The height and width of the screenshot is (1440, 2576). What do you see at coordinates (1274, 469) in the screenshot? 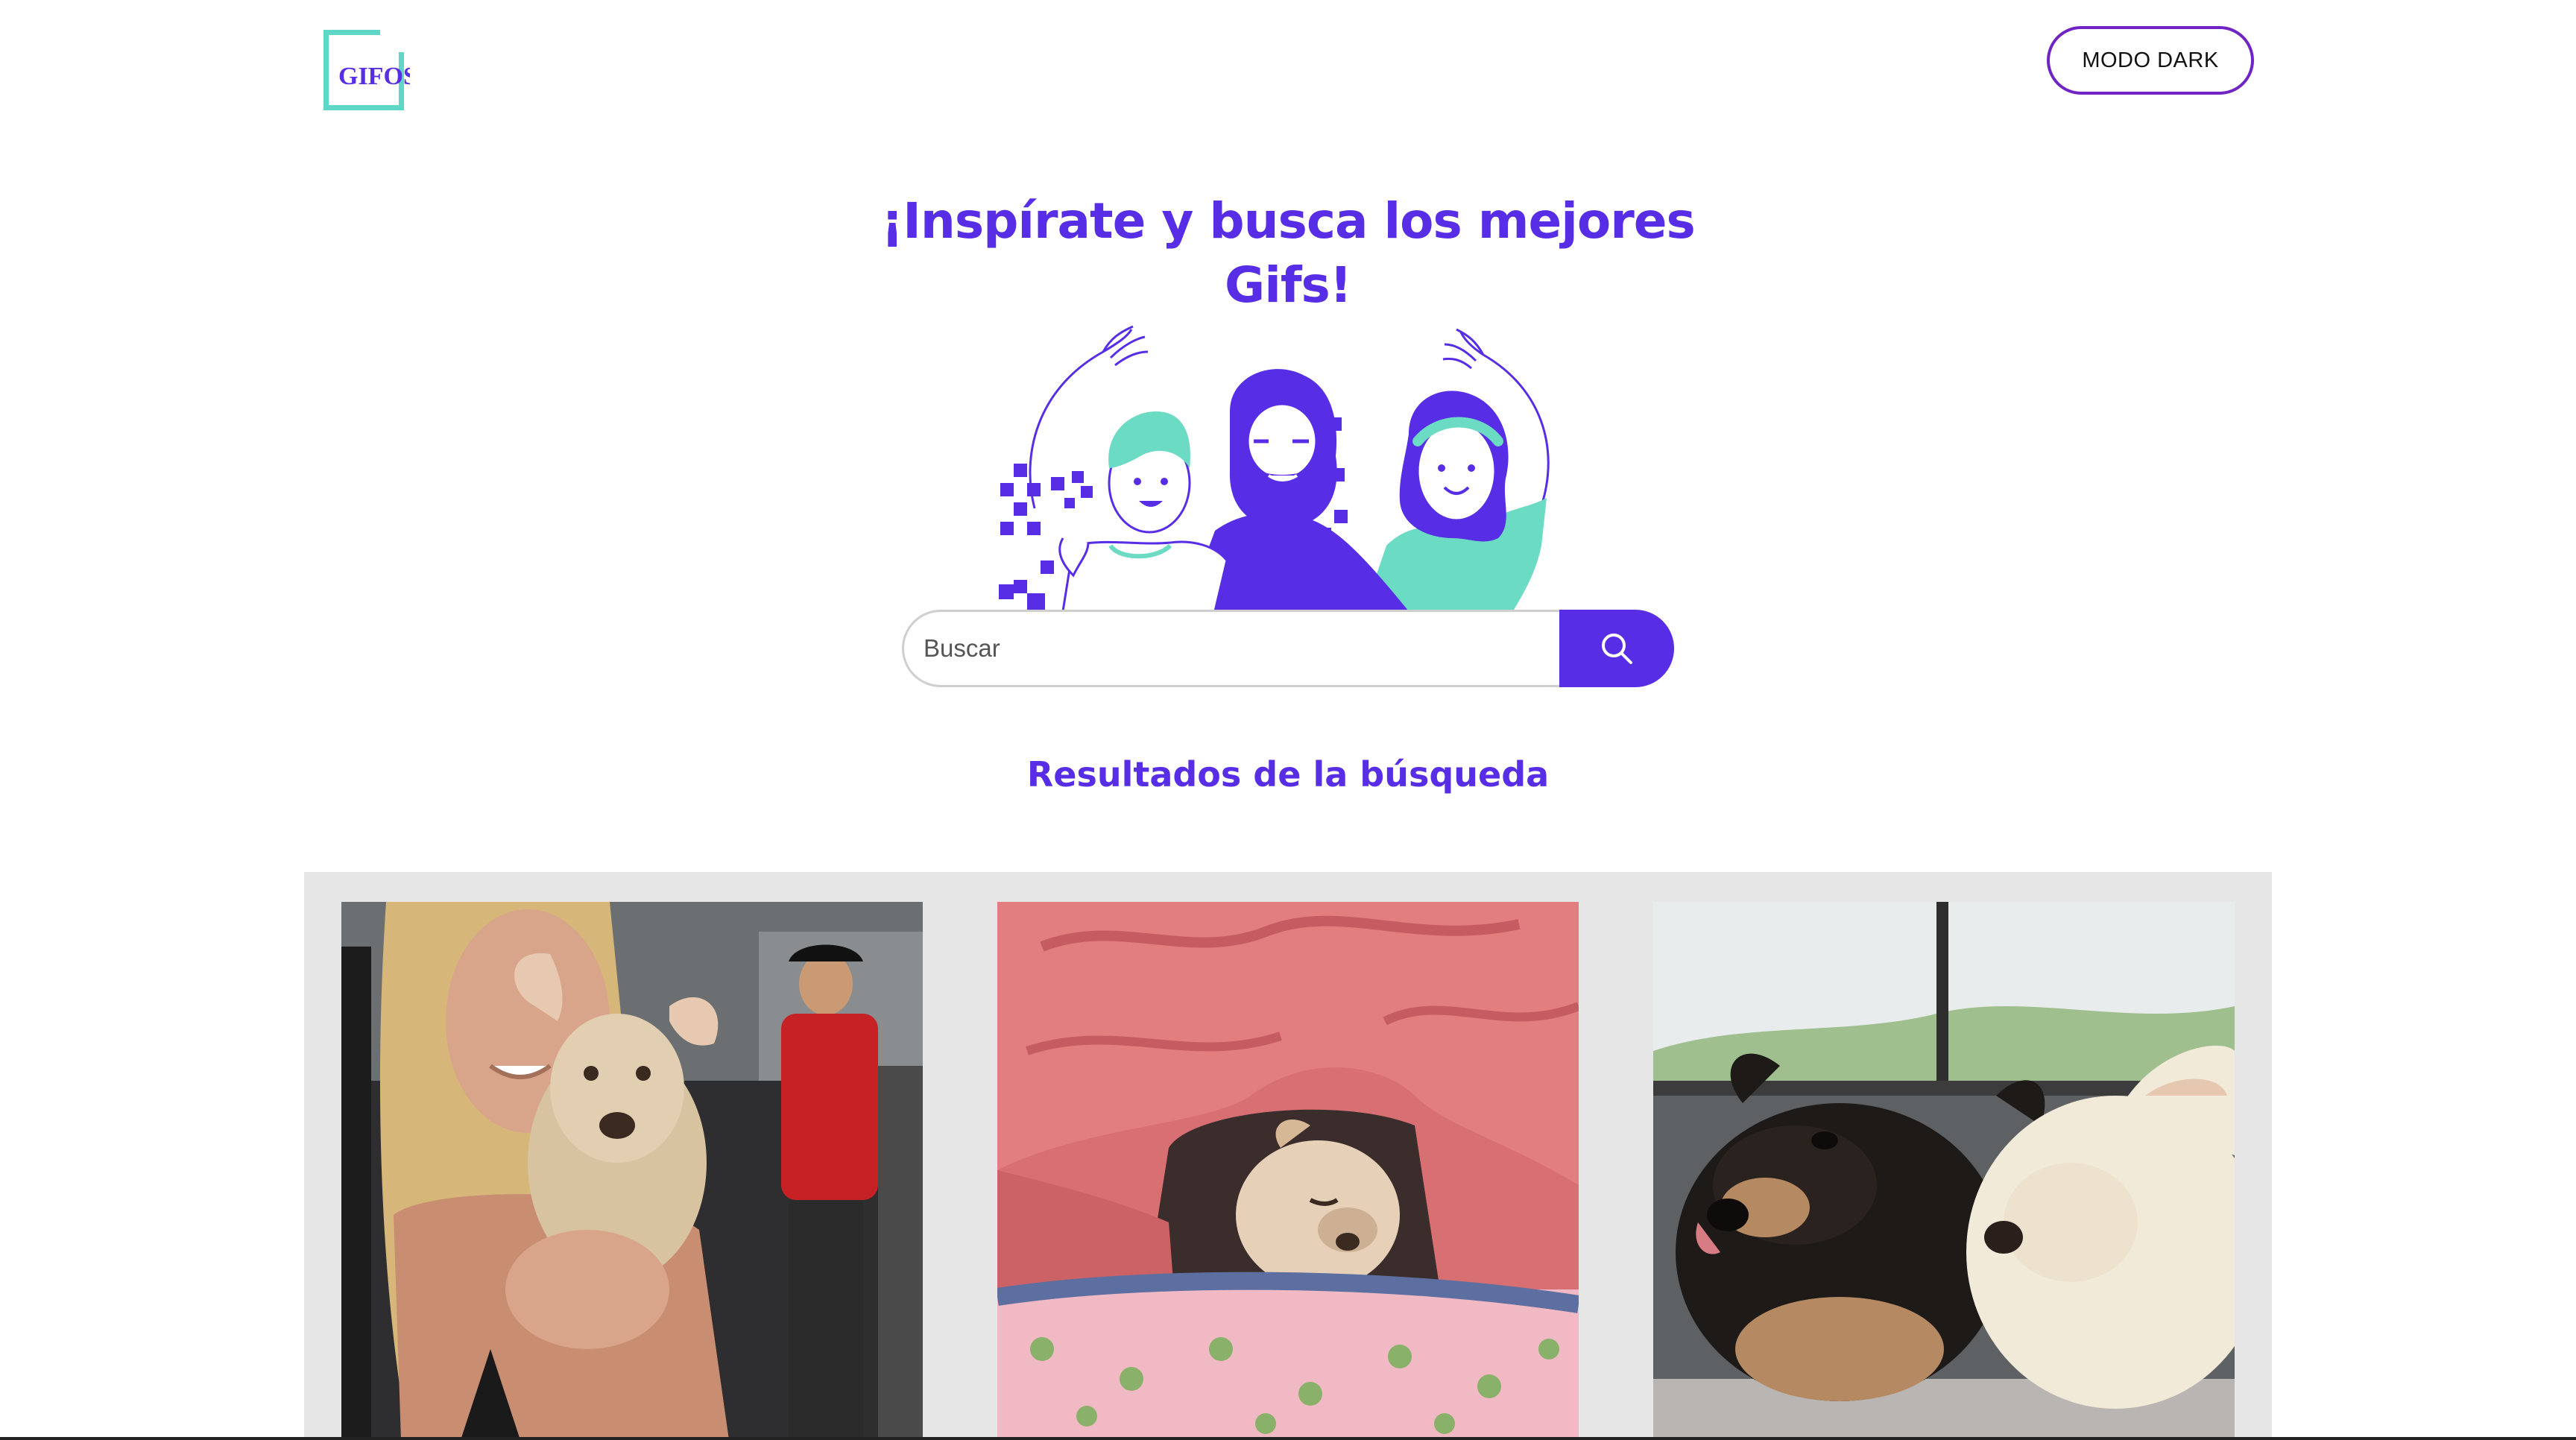
I see `people-waving-illustration` at bounding box center [1274, 469].